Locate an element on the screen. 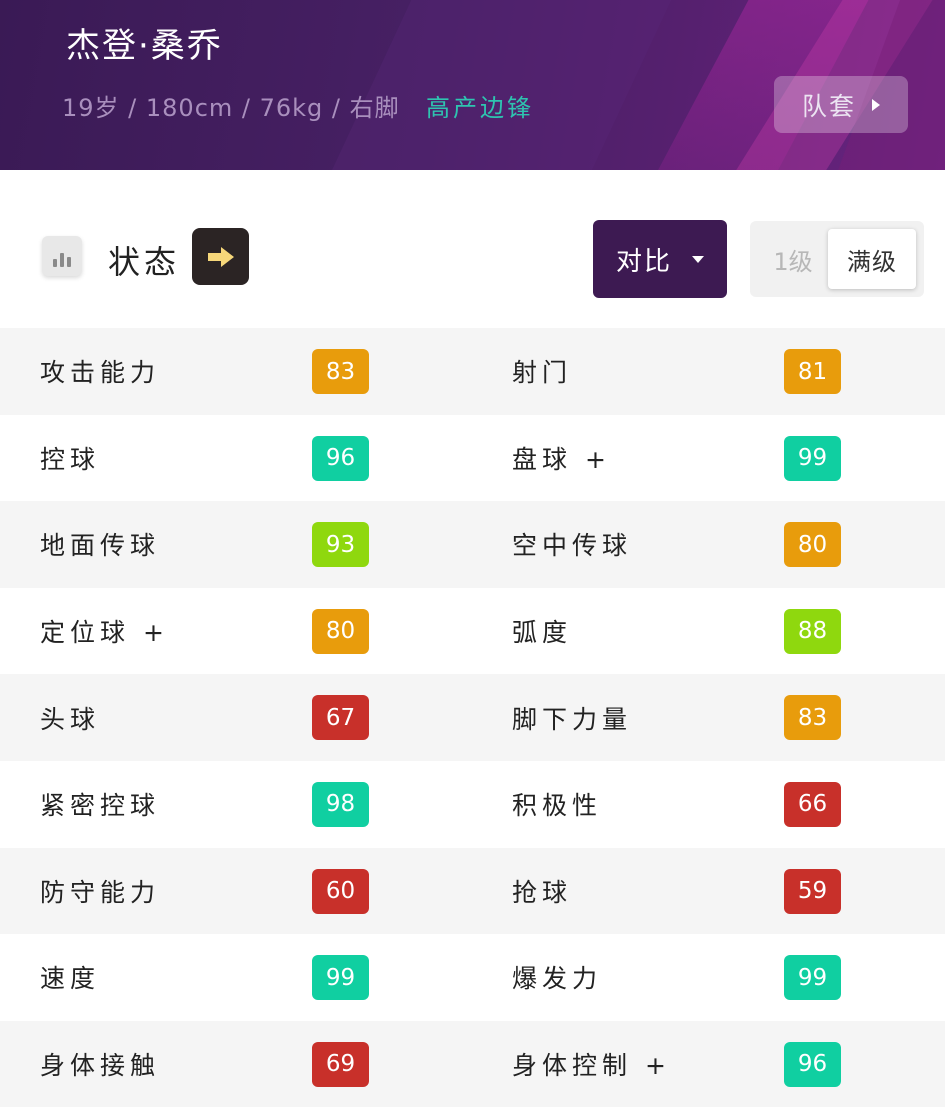 This screenshot has height=1116, width=945. attribute-label: 盘球 + is located at coordinates (561, 459).